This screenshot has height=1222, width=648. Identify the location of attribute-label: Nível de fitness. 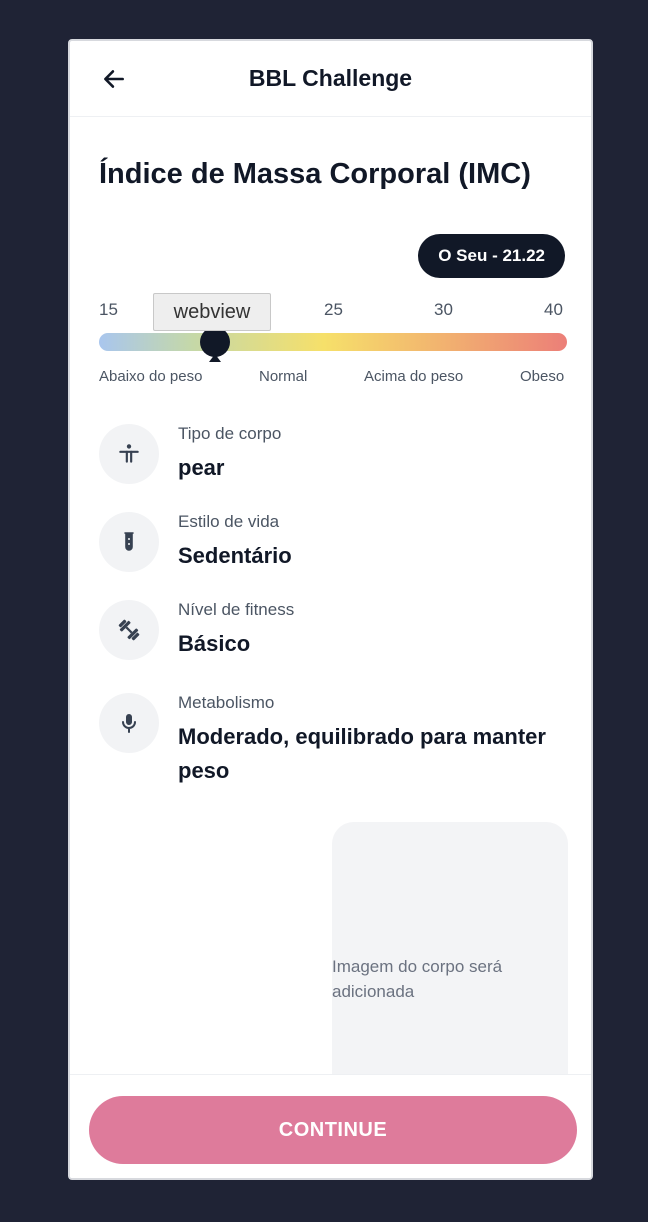
(236, 609).